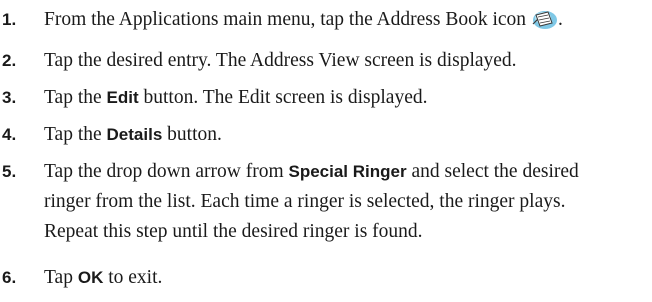  Describe the element at coordinates (9, 19) in the screenshot. I see `step-number: 1.` at that location.